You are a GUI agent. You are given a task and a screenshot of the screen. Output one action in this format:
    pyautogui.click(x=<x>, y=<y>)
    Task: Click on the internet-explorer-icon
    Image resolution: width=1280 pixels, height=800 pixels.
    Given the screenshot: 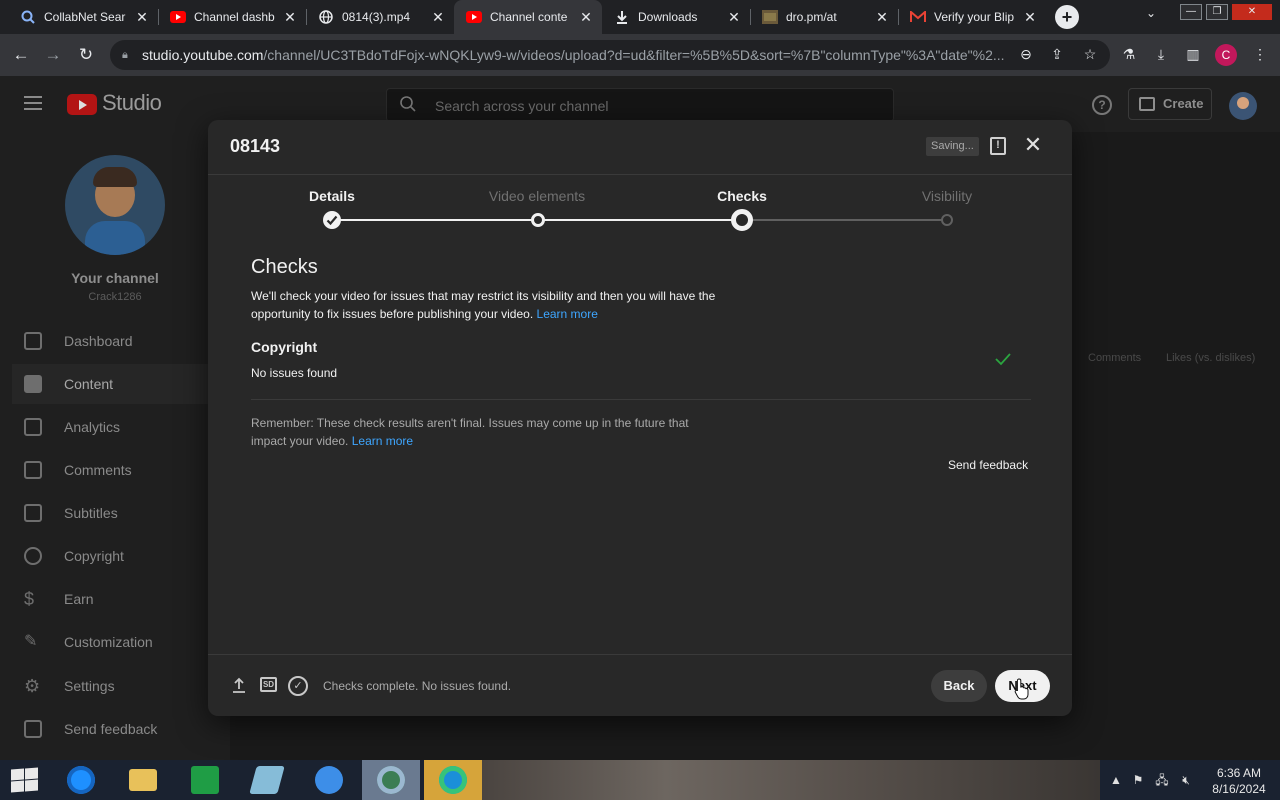 What is the action you would take?
    pyautogui.click(x=81, y=780)
    